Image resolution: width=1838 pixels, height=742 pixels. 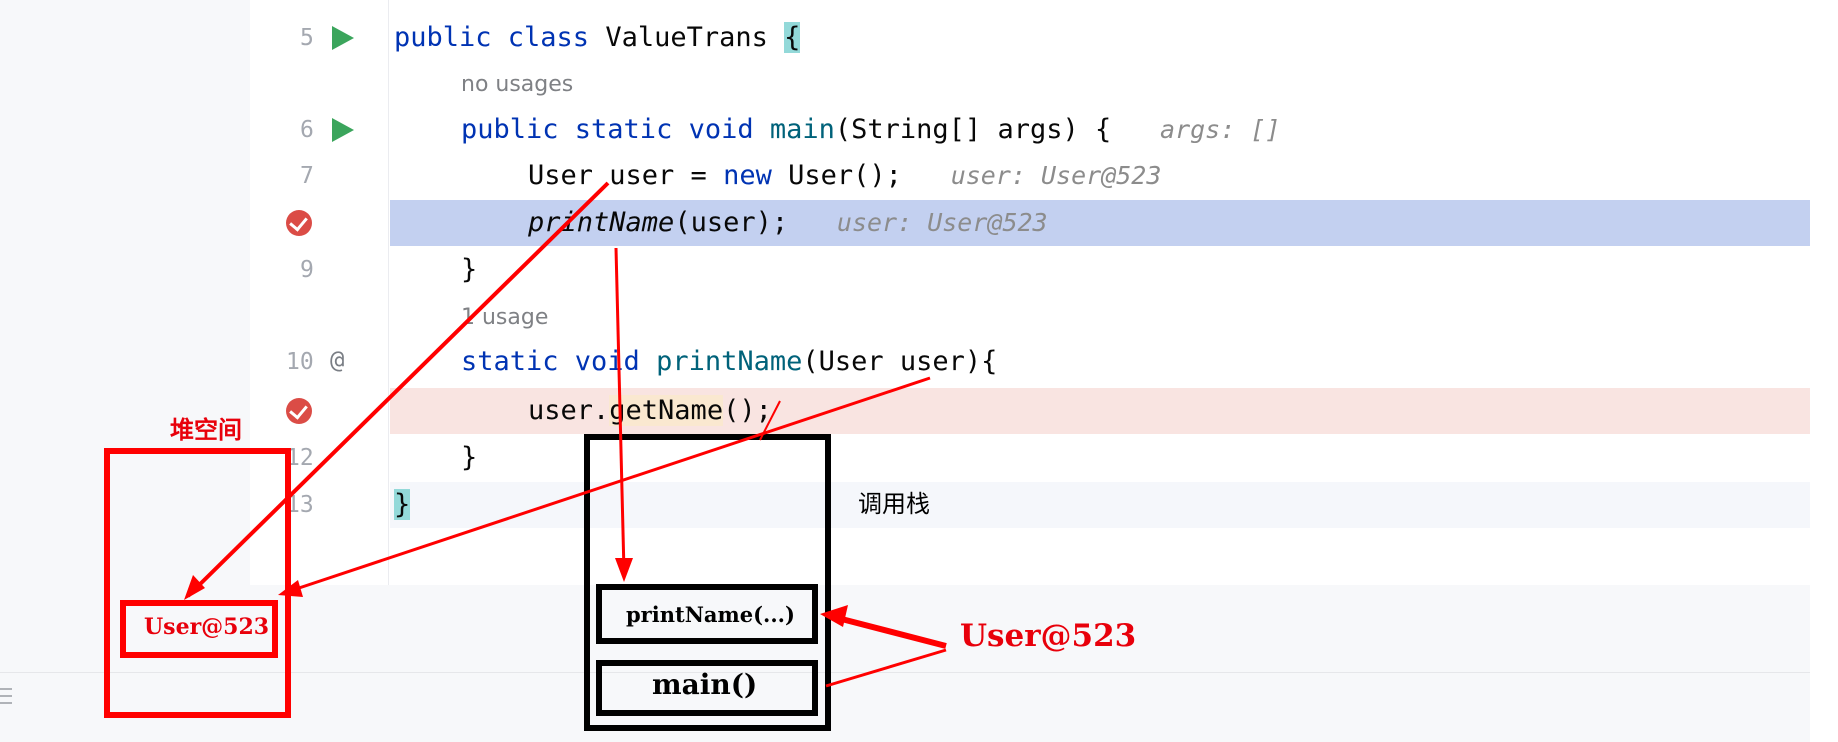 What do you see at coordinates (607, 129) in the screenshot?
I see `keyword: public static void` at bounding box center [607, 129].